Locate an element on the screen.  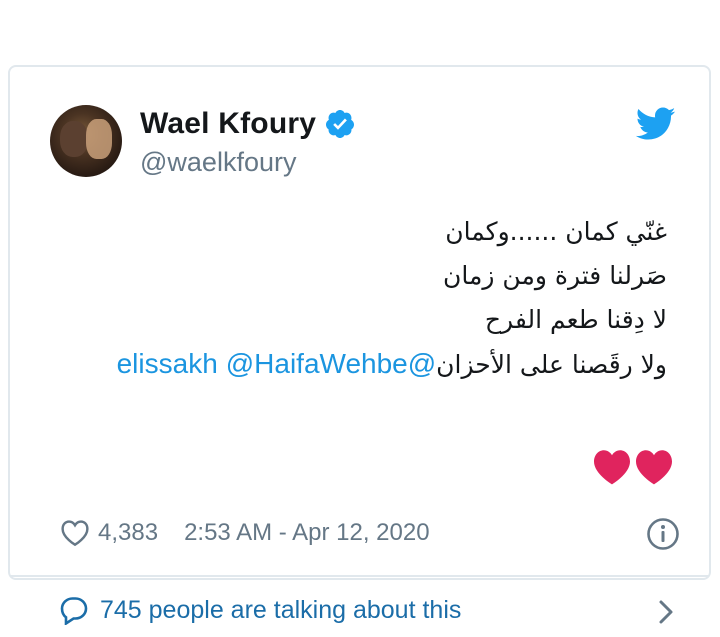
chevron-right-icon is located at coordinates (666, 612).